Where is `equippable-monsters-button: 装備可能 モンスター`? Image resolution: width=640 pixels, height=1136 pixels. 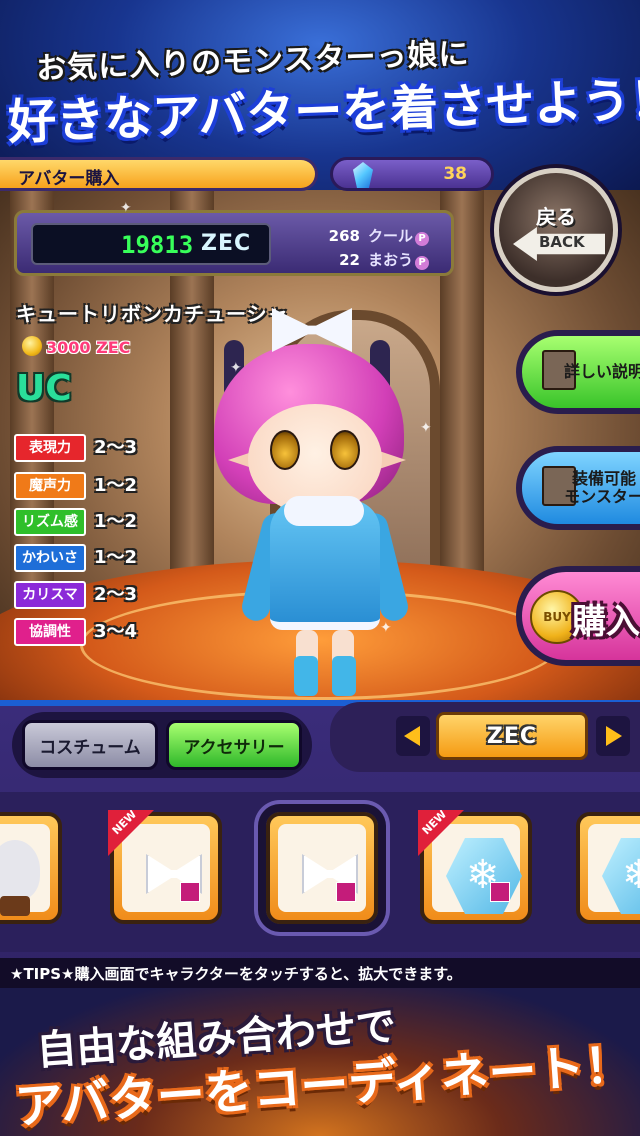
equippable-monsters-button: 装備可能 モンスター is located at coordinates (578, 488).